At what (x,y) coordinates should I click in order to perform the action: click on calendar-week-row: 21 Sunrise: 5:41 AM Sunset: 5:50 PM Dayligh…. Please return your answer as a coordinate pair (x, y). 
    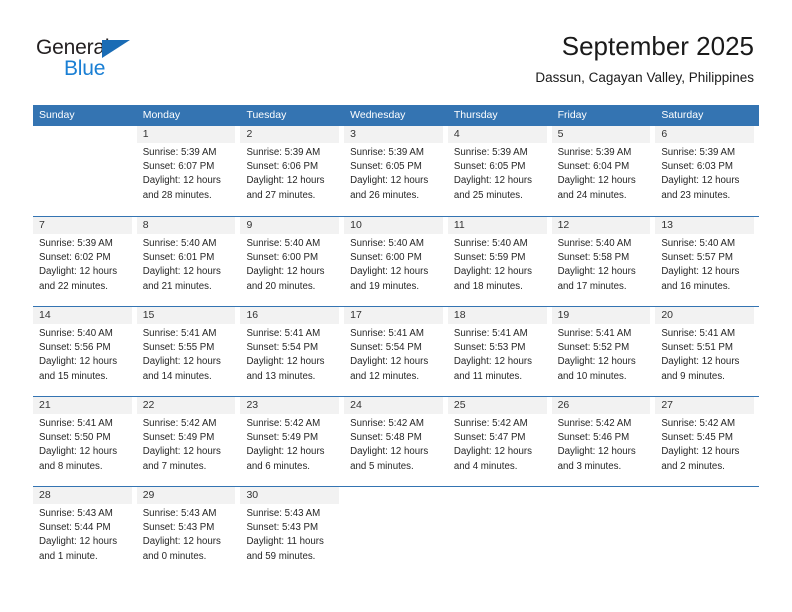
    Looking at the image, I should click on (396, 441).